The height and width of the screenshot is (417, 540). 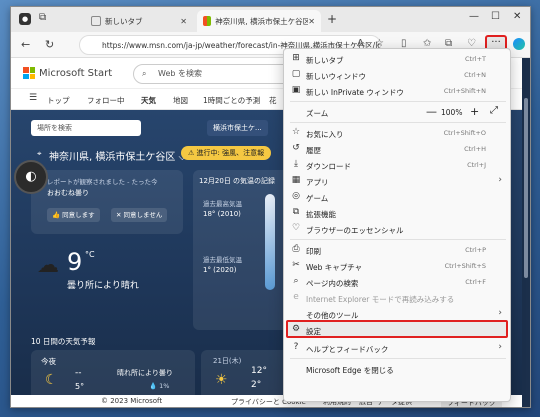 I want to click on scrollbar-thumb, so click(x=526, y=188).